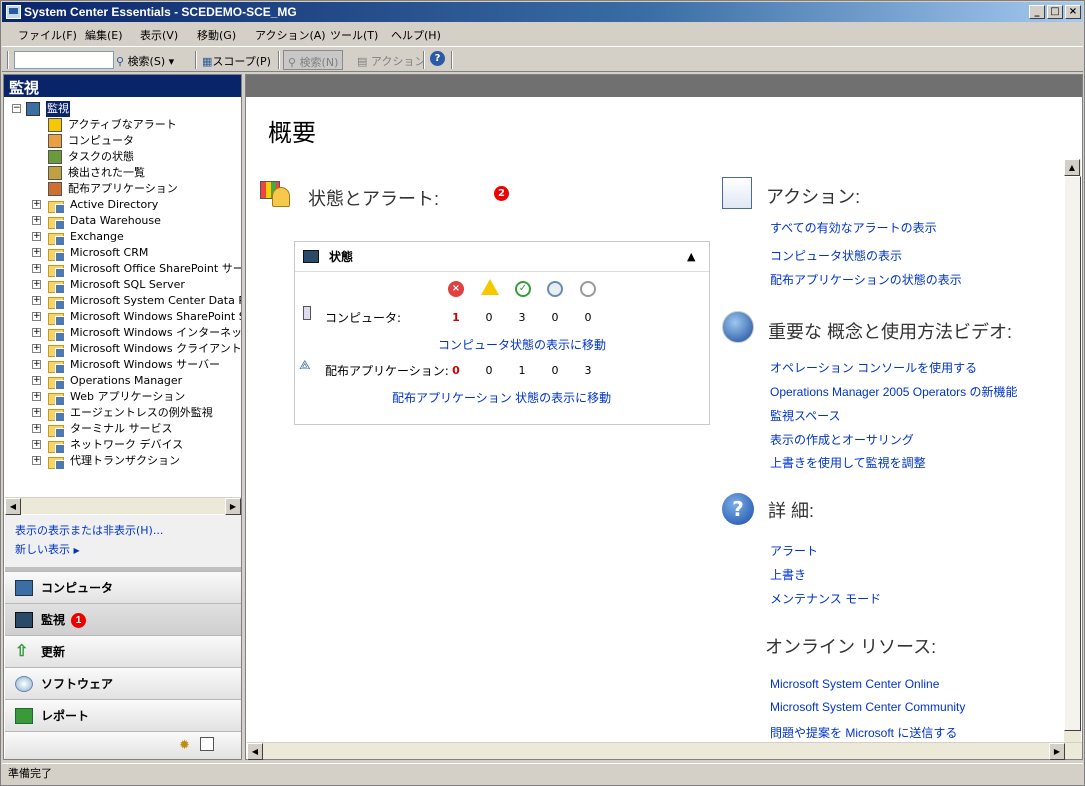 Image resolution: width=1085 pixels, height=786 pixels. Describe the element at coordinates (664, 751) in the screenshot. I see `content-horizontal-scrollbar: ◀ ▶` at that location.